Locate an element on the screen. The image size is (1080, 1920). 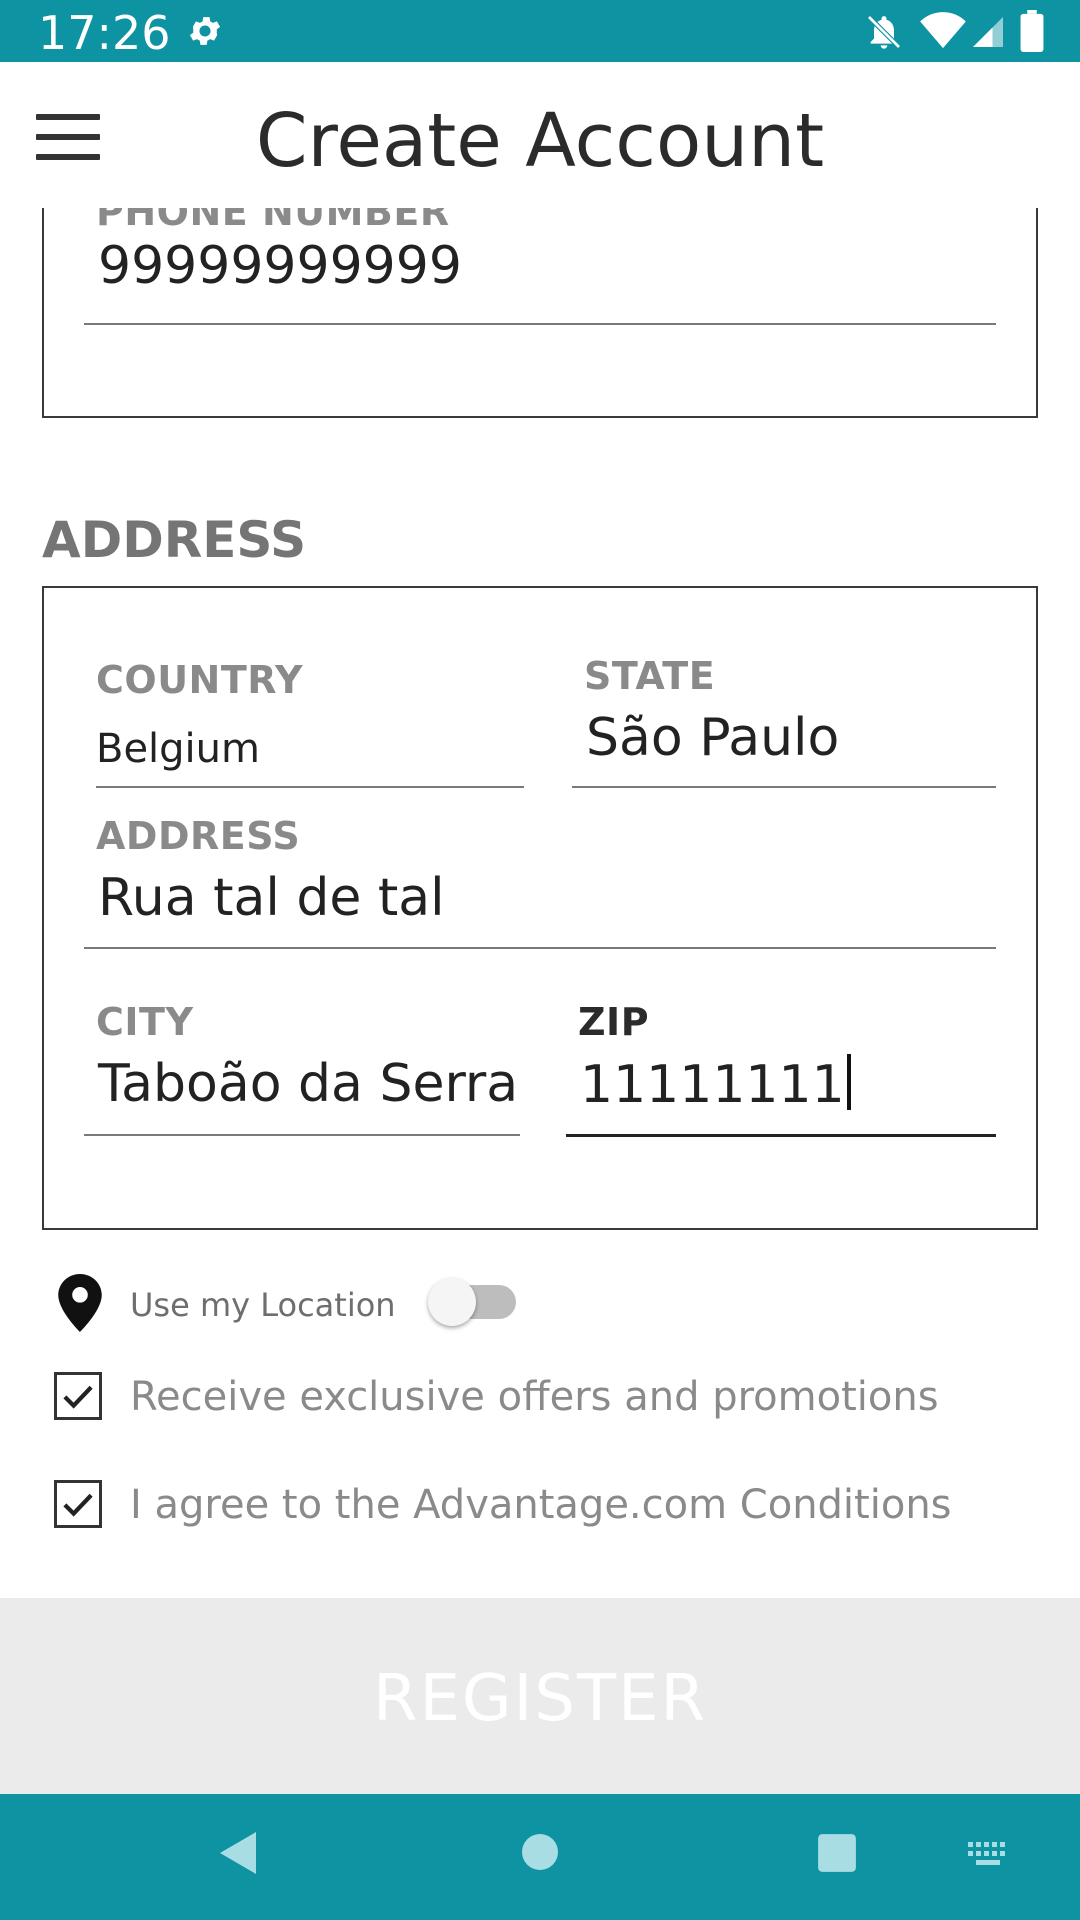
address-underline is located at coordinates (540, 948).